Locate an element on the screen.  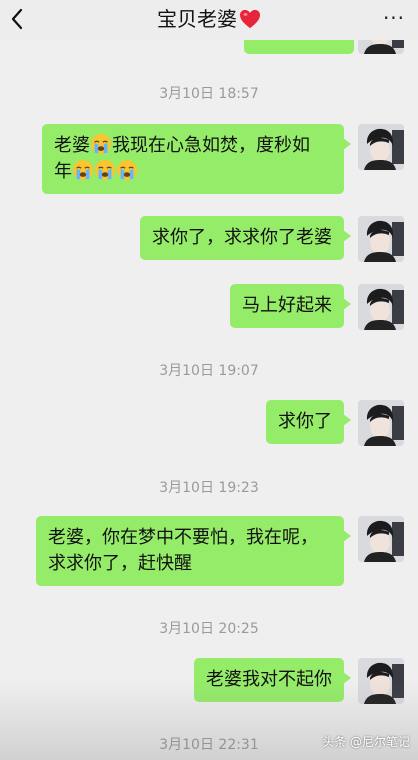
message-row: 老婆 我现在心急如焚，度秒如 年 is located at coordinates (223, 159).